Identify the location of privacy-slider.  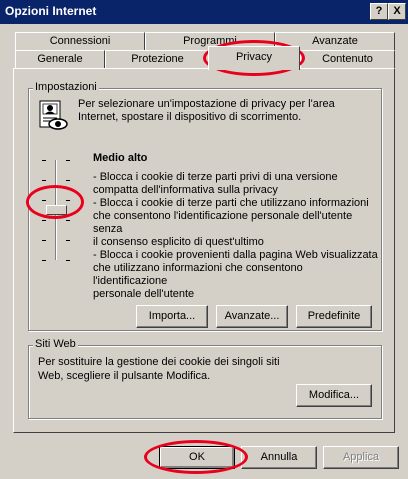
(55, 210).